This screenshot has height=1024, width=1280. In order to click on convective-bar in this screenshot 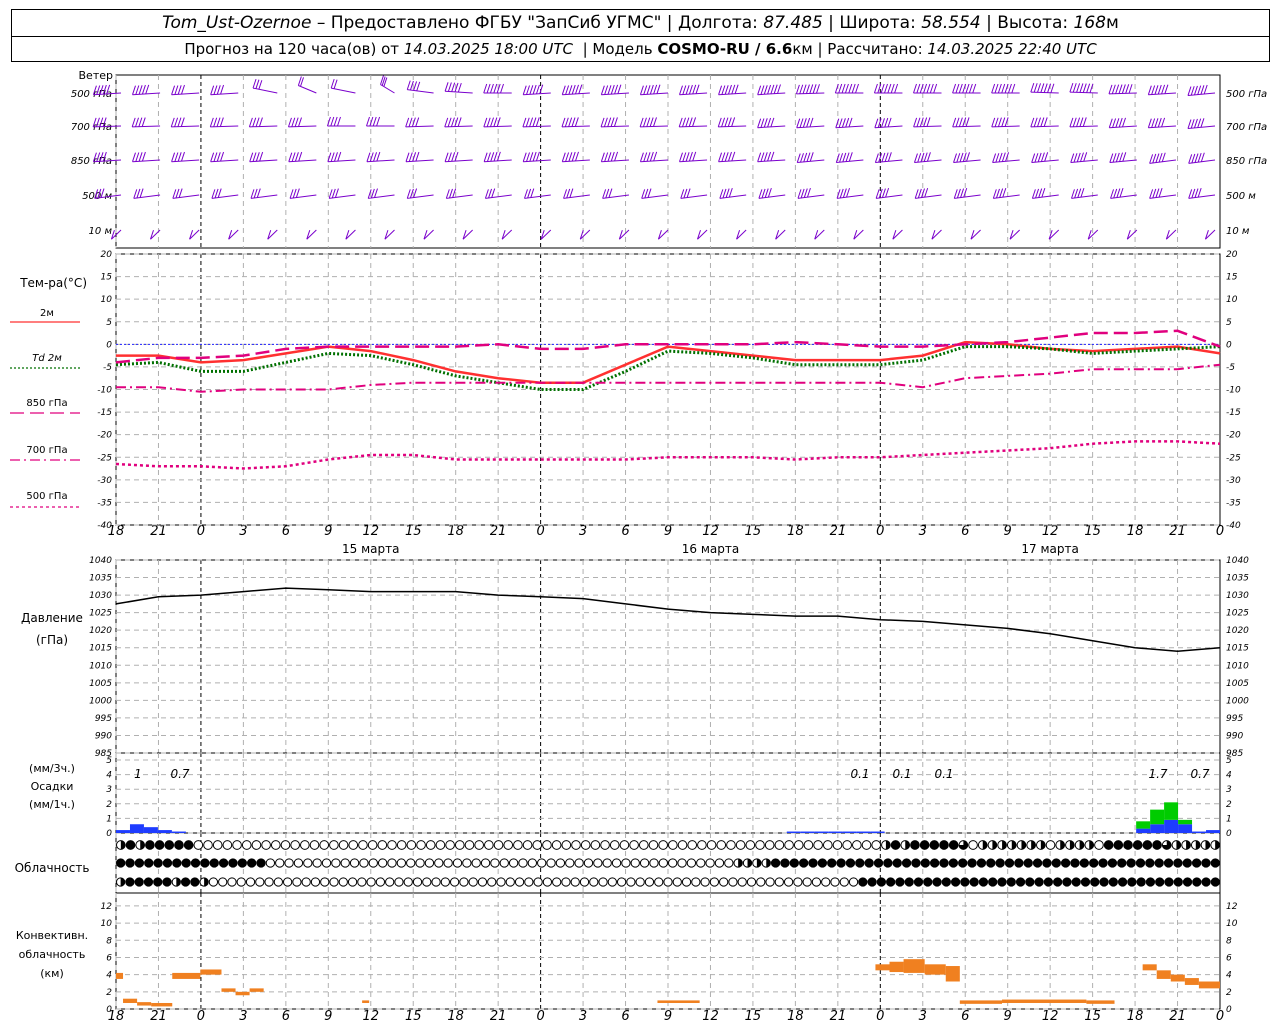, I will do `click(228, 990)`.